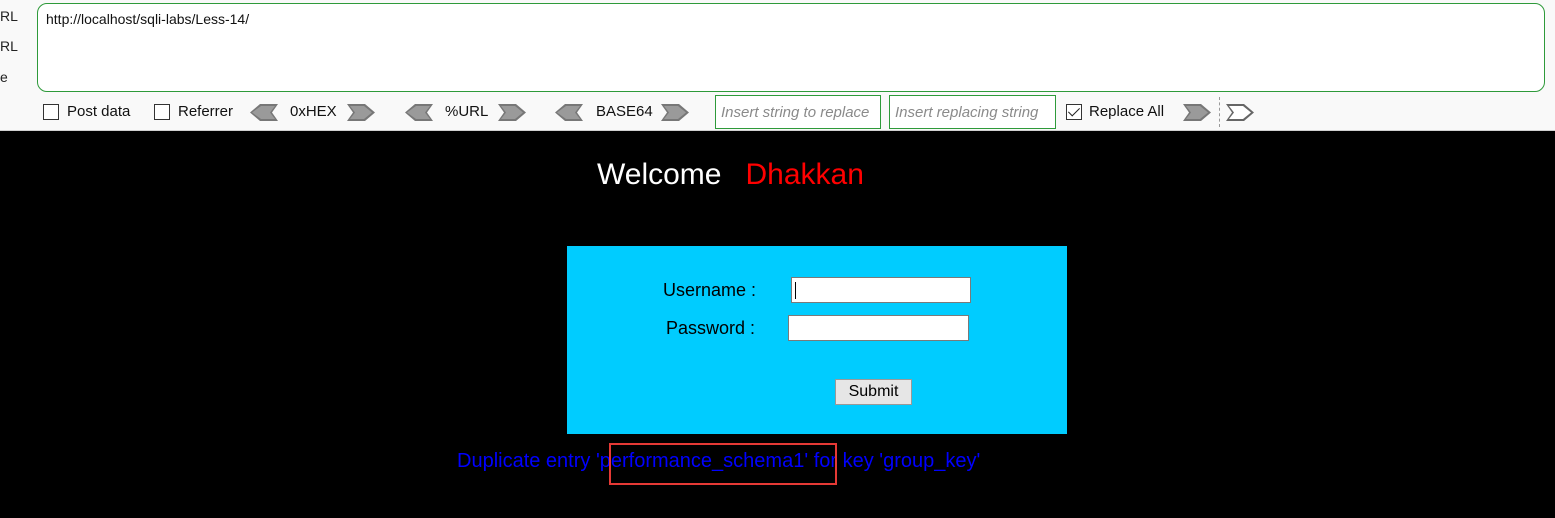 The width and height of the screenshot is (1555, 518). What do you see at coordinates (1240, 112) in the screenshot?
I see `replace-all-arrow-icon` at bounding box center [1240, 112].